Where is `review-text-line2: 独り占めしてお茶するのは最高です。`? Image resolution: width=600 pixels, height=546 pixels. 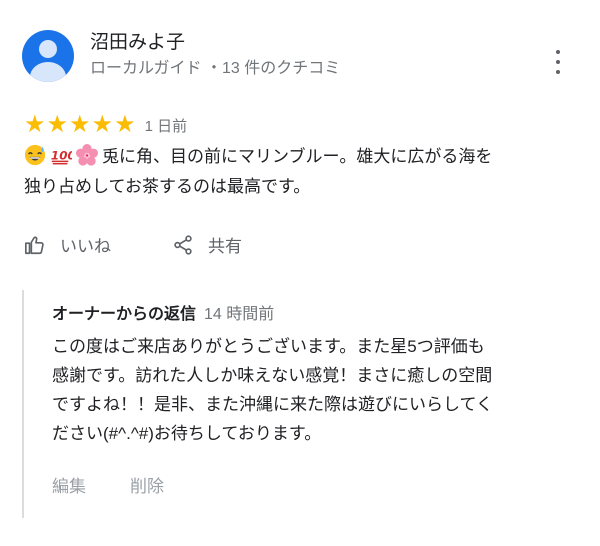
review-text-line2: 独り占めしてお茶するのは最高です。 is located at coordinates (167, 186).